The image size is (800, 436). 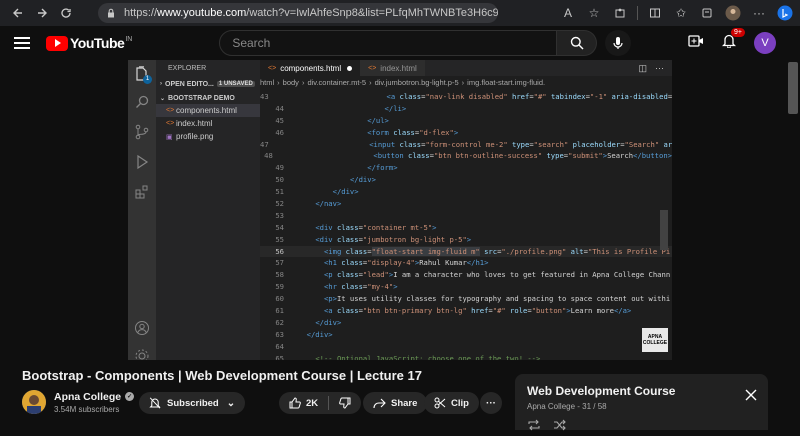 What do you see at coordinates (659, 68) in the screenshot?
I see `more-actions-icon: ···` at bounding box center [659, 68].